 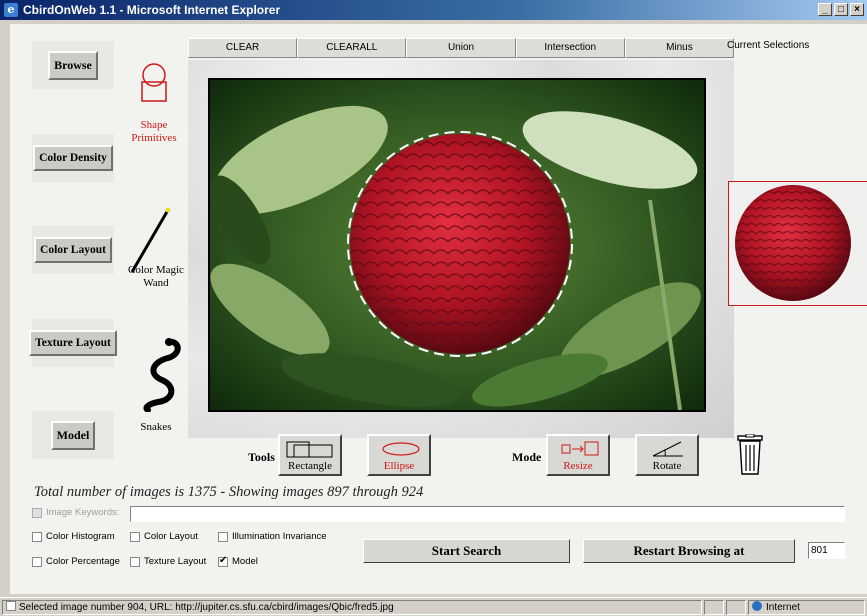 What do you see at coordinates (578, 466) in the screenshot?
I see `resize-label: Resize` at bounding box center [578, 466].